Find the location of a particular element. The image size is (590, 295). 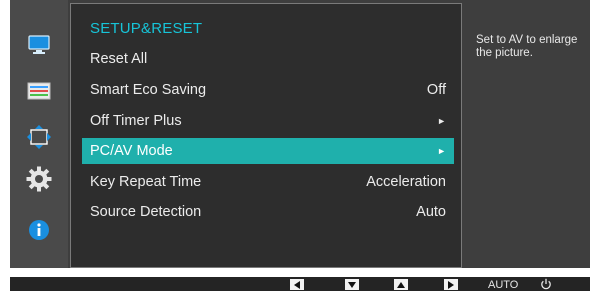

power-key-button is located at coordinates (546, 283).